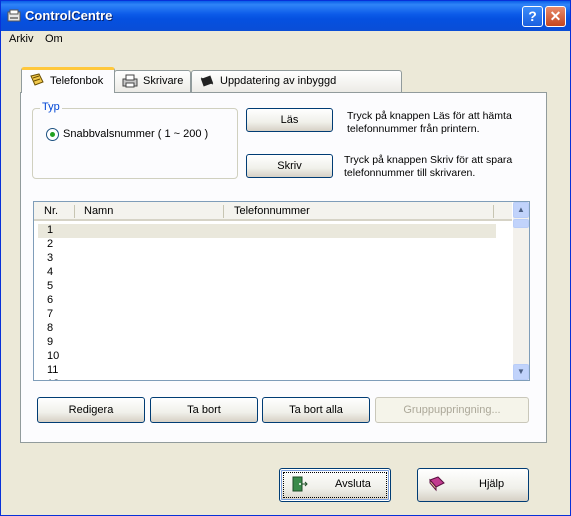 Image resolution: width=571 pixels, height=516 pixels. I want to click on list-header: Nr. Namn Telefonnummer, so click(273, 211).